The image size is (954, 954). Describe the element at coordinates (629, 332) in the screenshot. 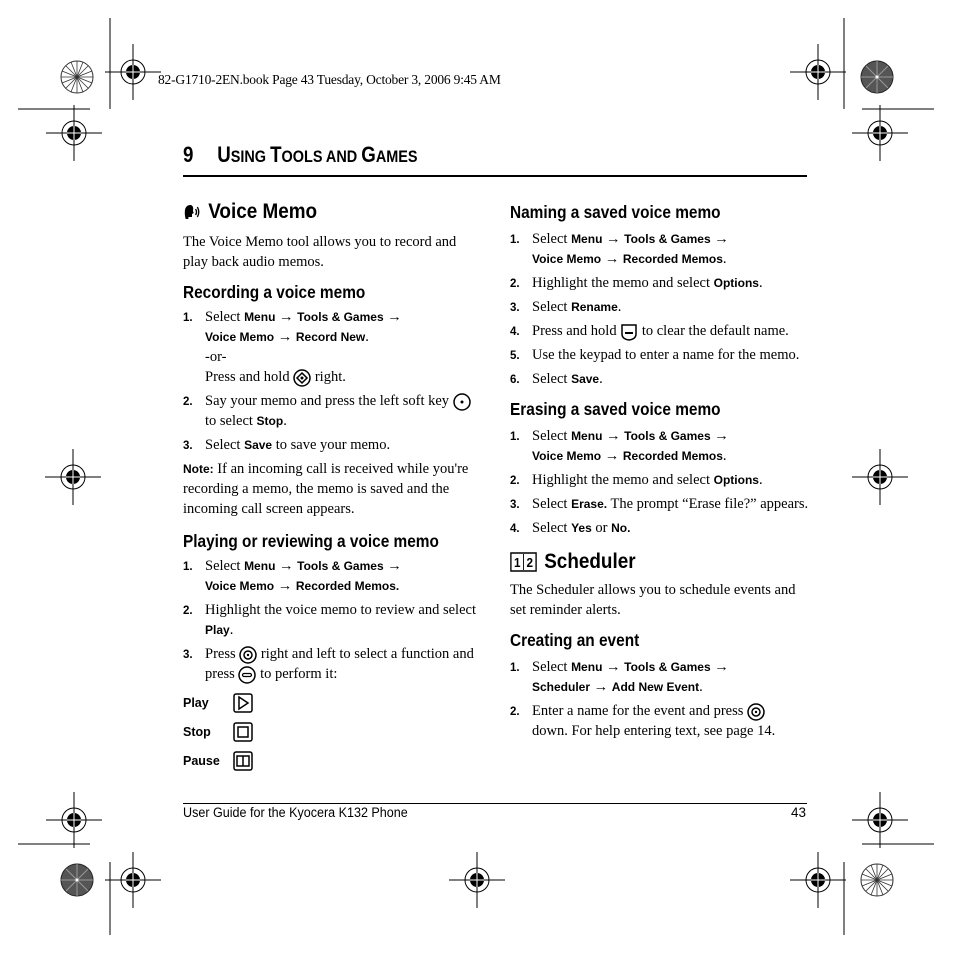

I see `back-key-icon` at that location.